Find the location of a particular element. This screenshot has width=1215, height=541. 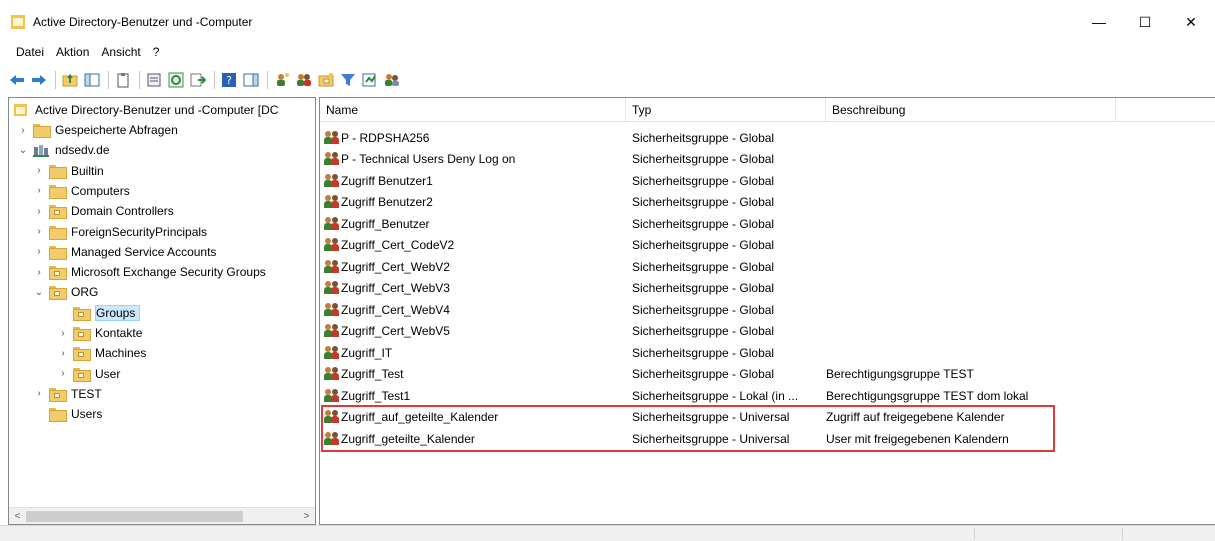

query-icon is located at coordinates (370, 80).